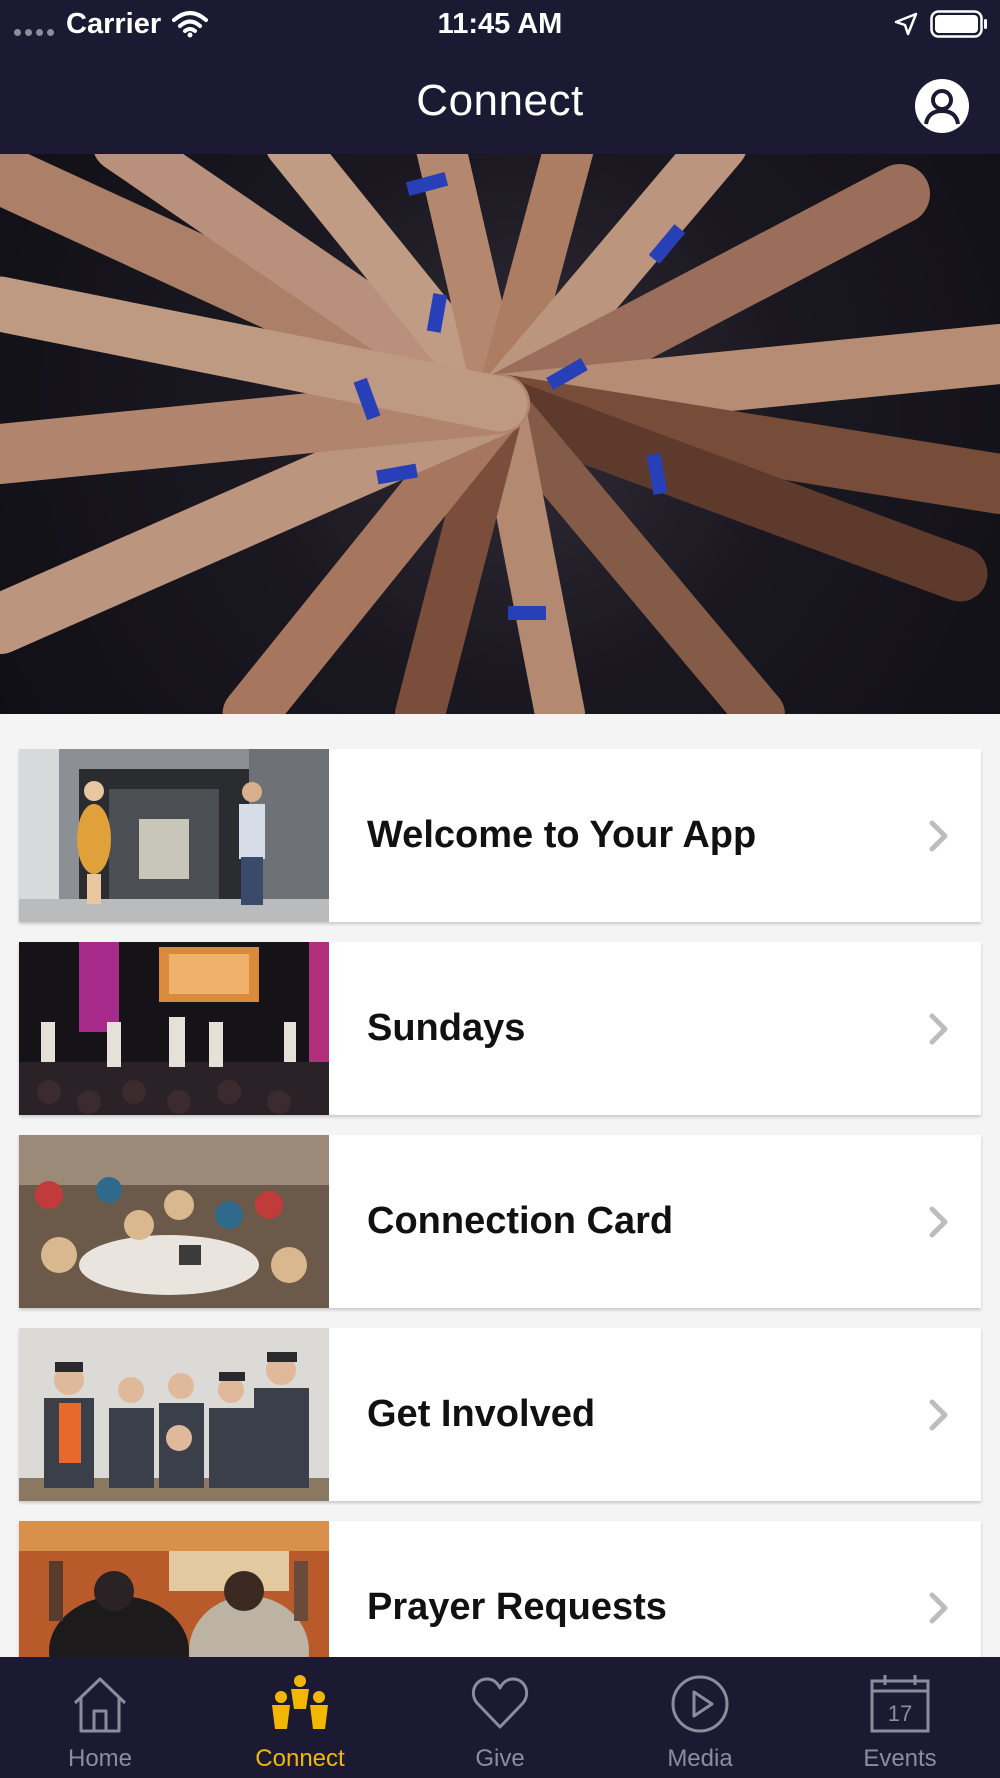  I want to click on status-time: 11:45 AM, so click(500, 24).